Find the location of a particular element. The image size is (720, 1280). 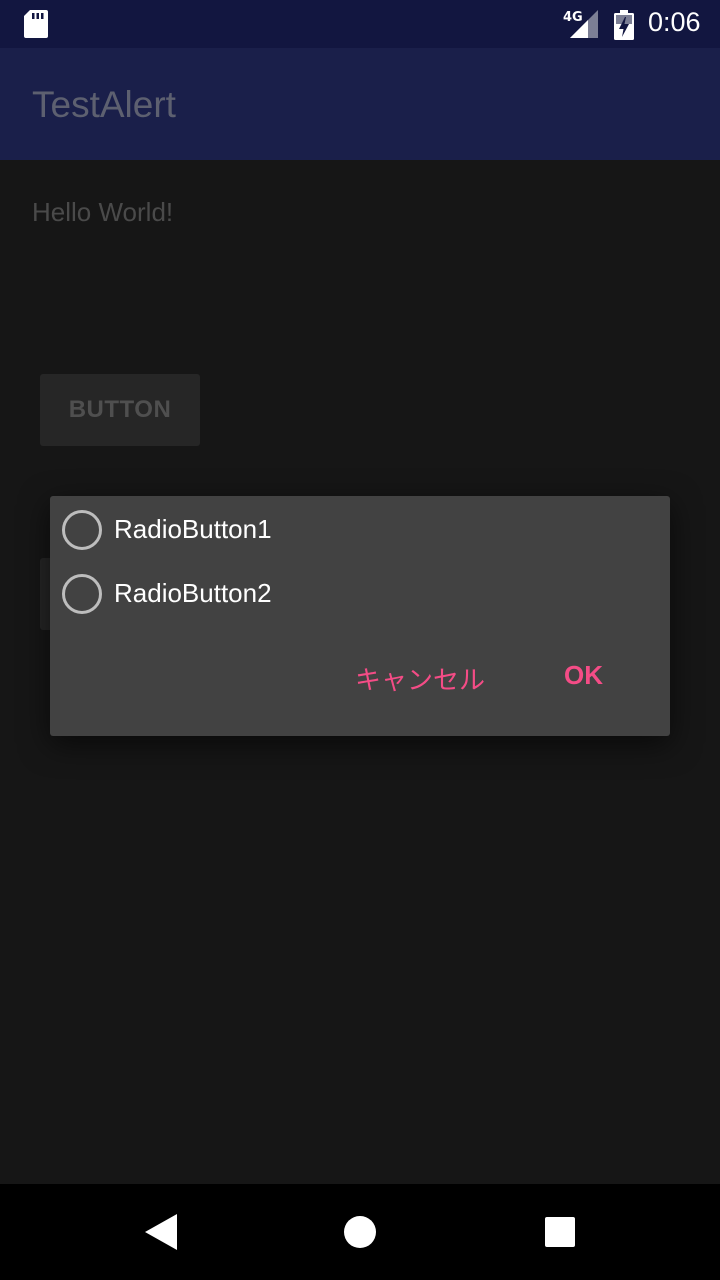

battery-charging-icon is located at coordinates (624, 25).